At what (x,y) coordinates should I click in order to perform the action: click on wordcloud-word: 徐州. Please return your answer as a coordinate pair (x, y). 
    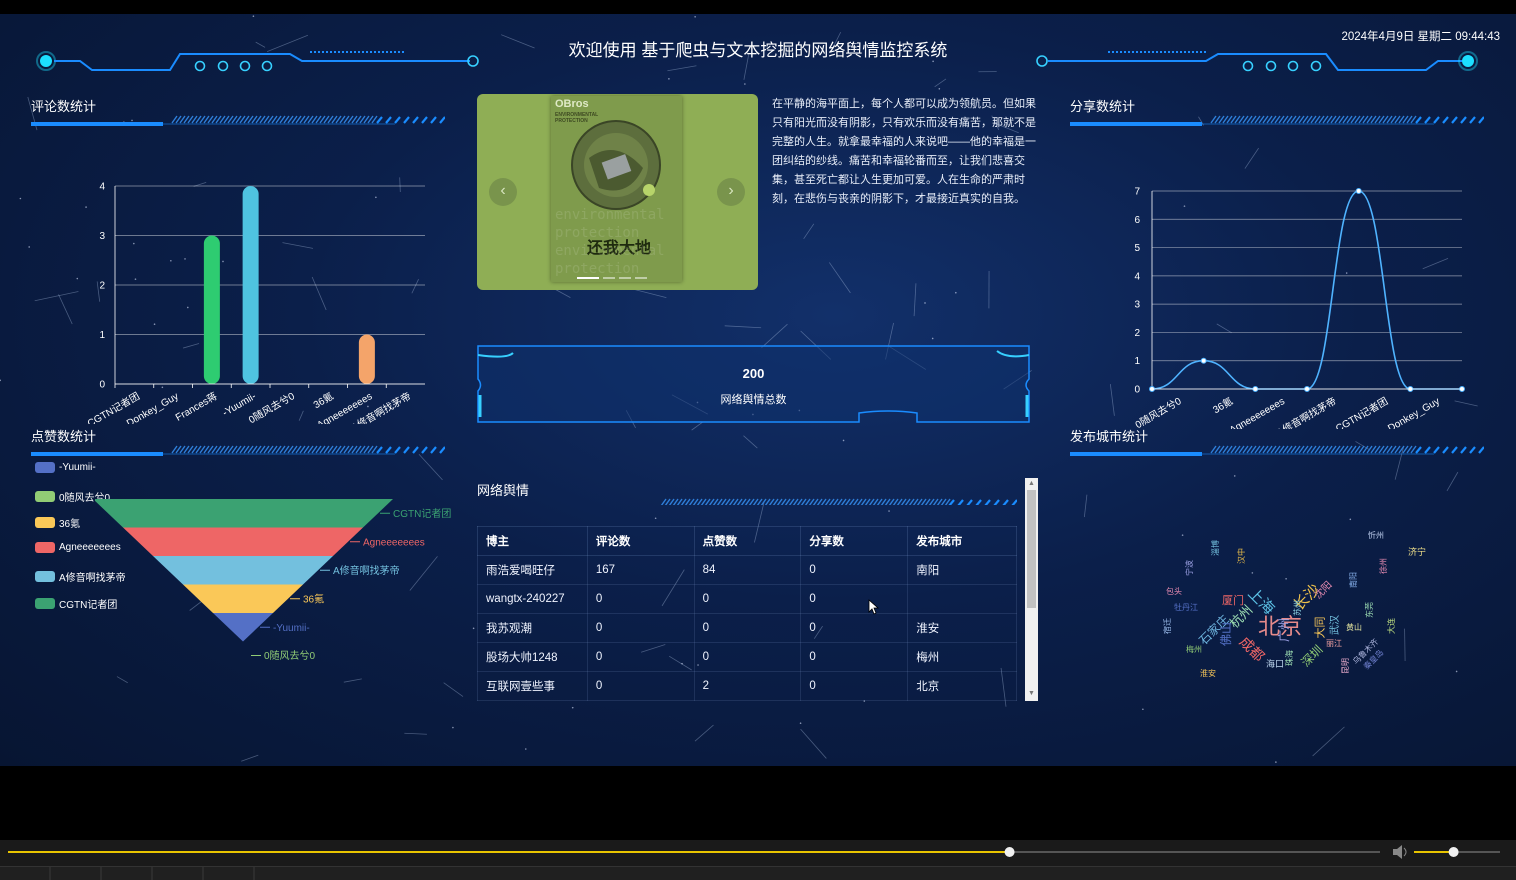
    Looking at the image, I should click on (1383, 566).